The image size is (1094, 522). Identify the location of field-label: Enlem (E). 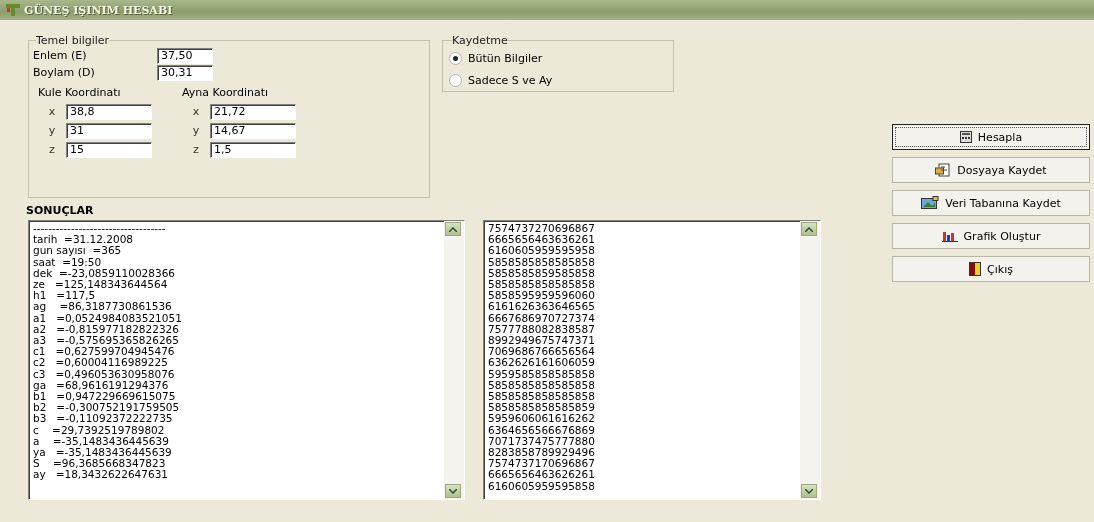
(60, 55).